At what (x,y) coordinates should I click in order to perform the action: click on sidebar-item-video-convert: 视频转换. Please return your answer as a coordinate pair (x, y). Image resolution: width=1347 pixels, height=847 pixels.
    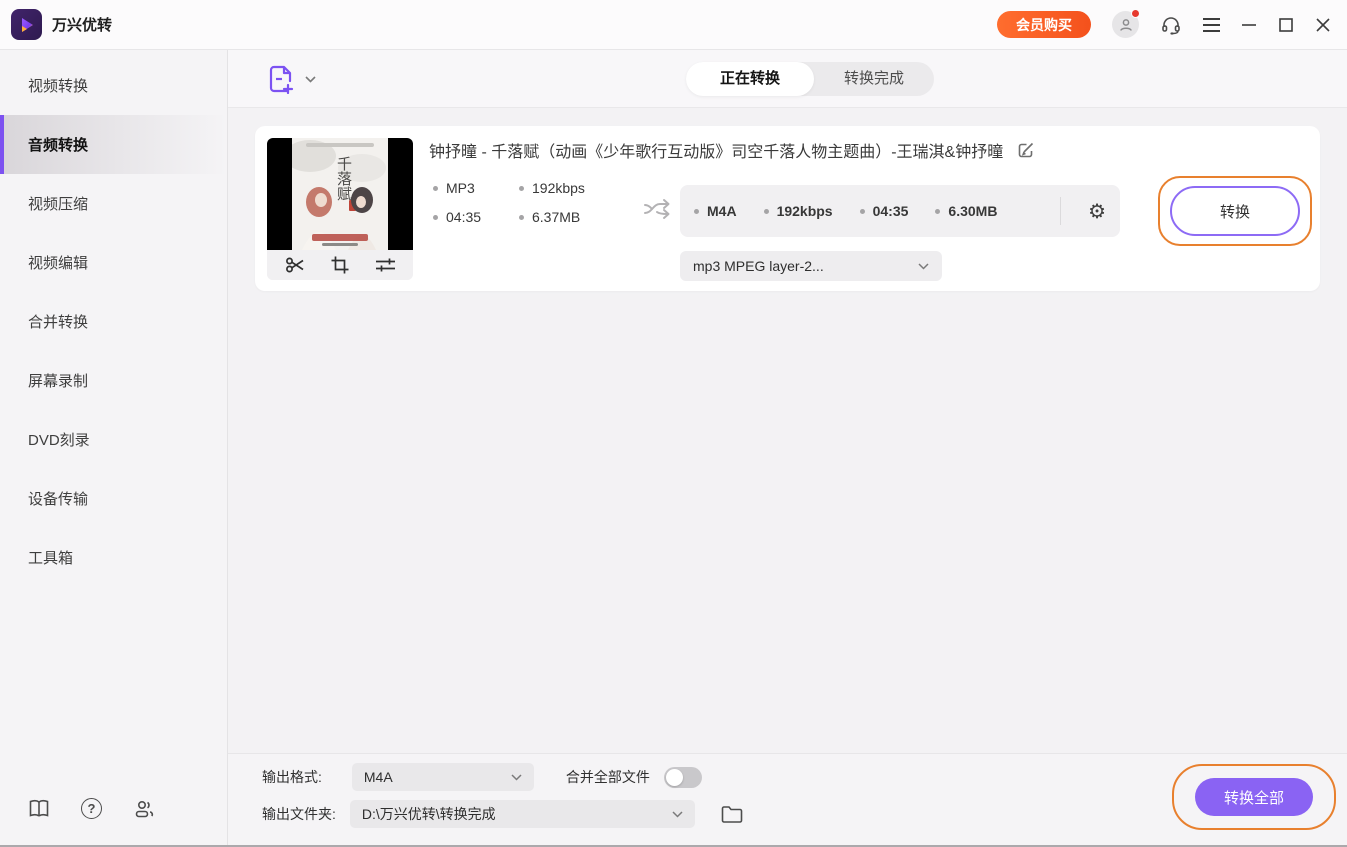
    Looking at the image, I should click on (113, 85).